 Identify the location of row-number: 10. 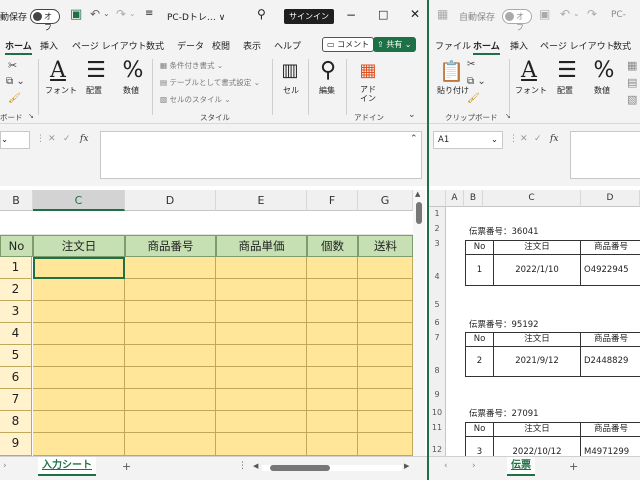
(437, 412).